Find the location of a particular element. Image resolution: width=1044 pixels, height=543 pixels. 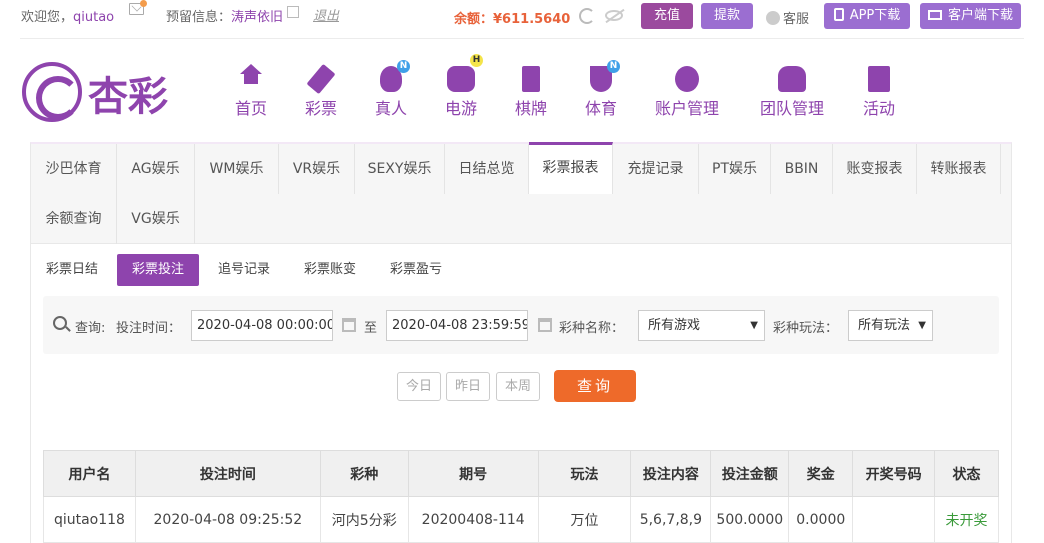

tab-balance-query: 余额查询 is located at coordinates (74, 219).